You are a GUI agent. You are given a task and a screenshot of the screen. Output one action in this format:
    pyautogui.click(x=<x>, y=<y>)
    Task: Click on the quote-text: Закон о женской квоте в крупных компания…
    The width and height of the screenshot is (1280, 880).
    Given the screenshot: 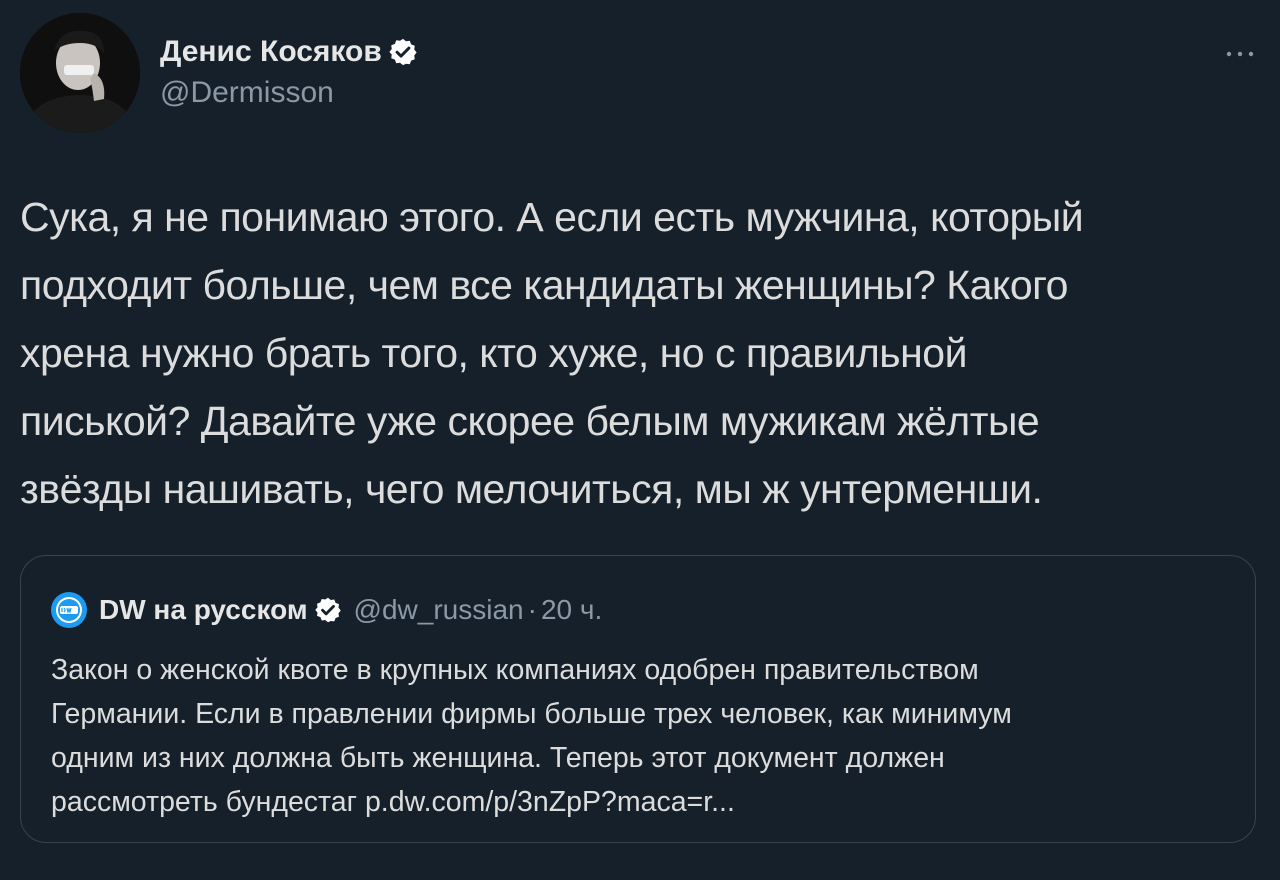 What is the action you would take?
    pyautogui.click(x=531, y=736)
    